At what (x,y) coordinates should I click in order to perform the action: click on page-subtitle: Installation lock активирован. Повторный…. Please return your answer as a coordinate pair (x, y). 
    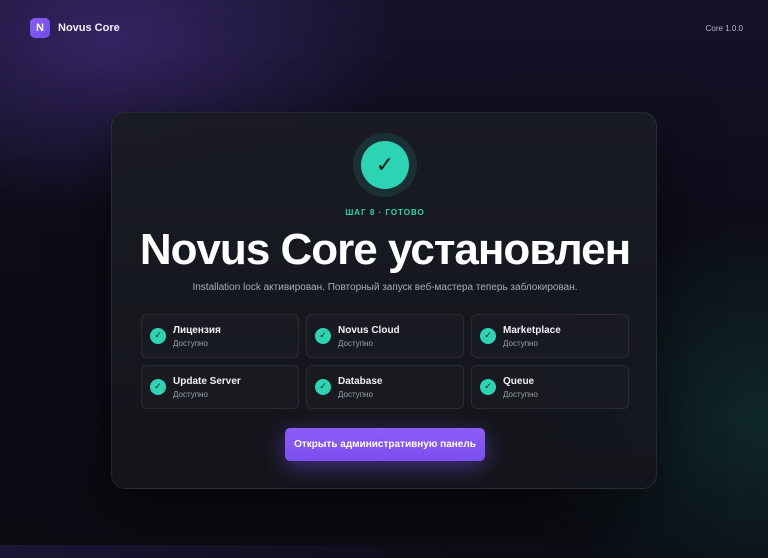
    Looking at the image, I should click on (385, 287).